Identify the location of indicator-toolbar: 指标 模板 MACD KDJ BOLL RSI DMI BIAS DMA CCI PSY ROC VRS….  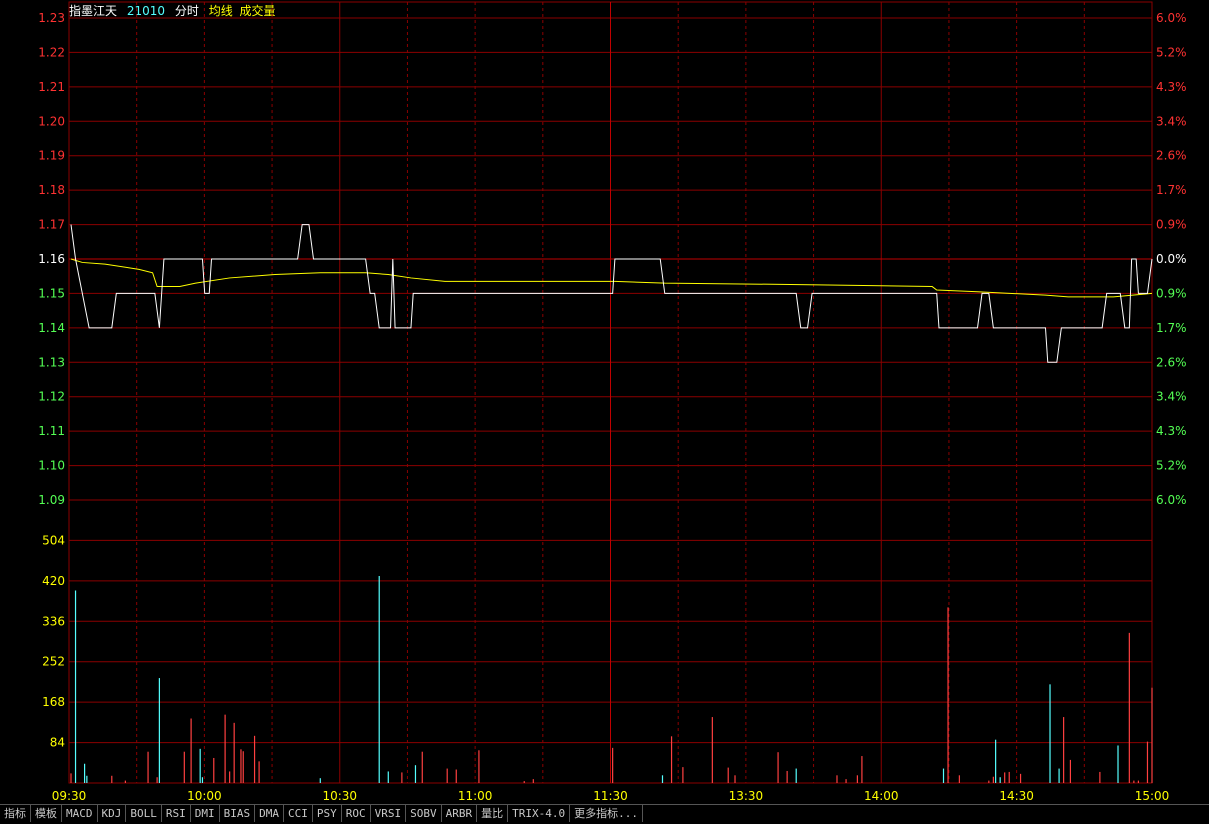
(604, 814).